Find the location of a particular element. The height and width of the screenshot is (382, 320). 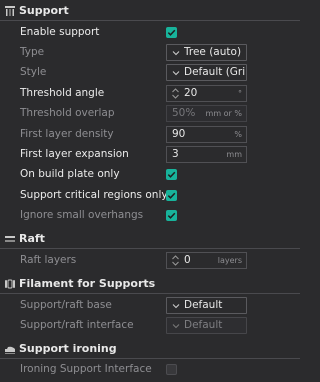

type-label: Type is located at coordinates (32, 52).